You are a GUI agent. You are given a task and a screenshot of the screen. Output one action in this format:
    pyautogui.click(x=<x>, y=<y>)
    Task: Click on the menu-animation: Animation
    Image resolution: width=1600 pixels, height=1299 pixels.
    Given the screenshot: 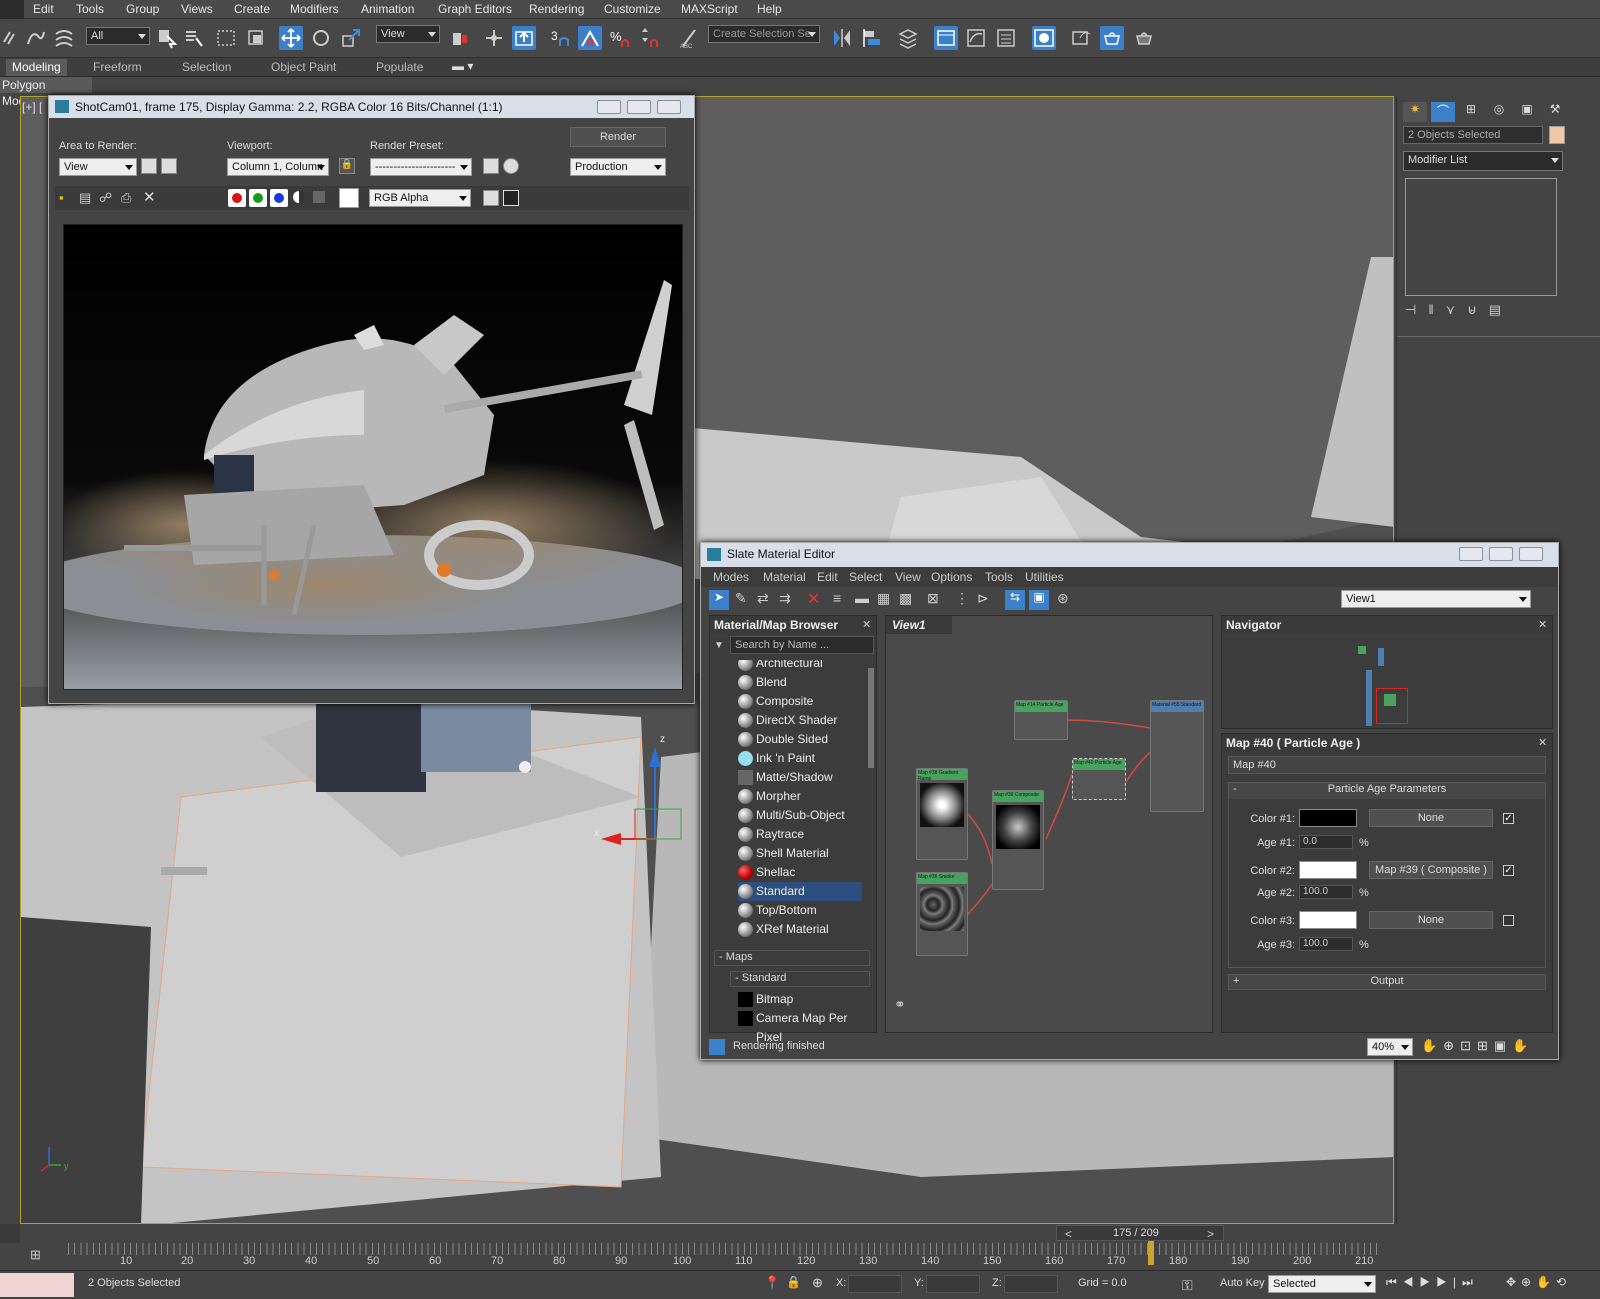 What is the action you would take?
    pyautogui.click(x=387, y=9)
    